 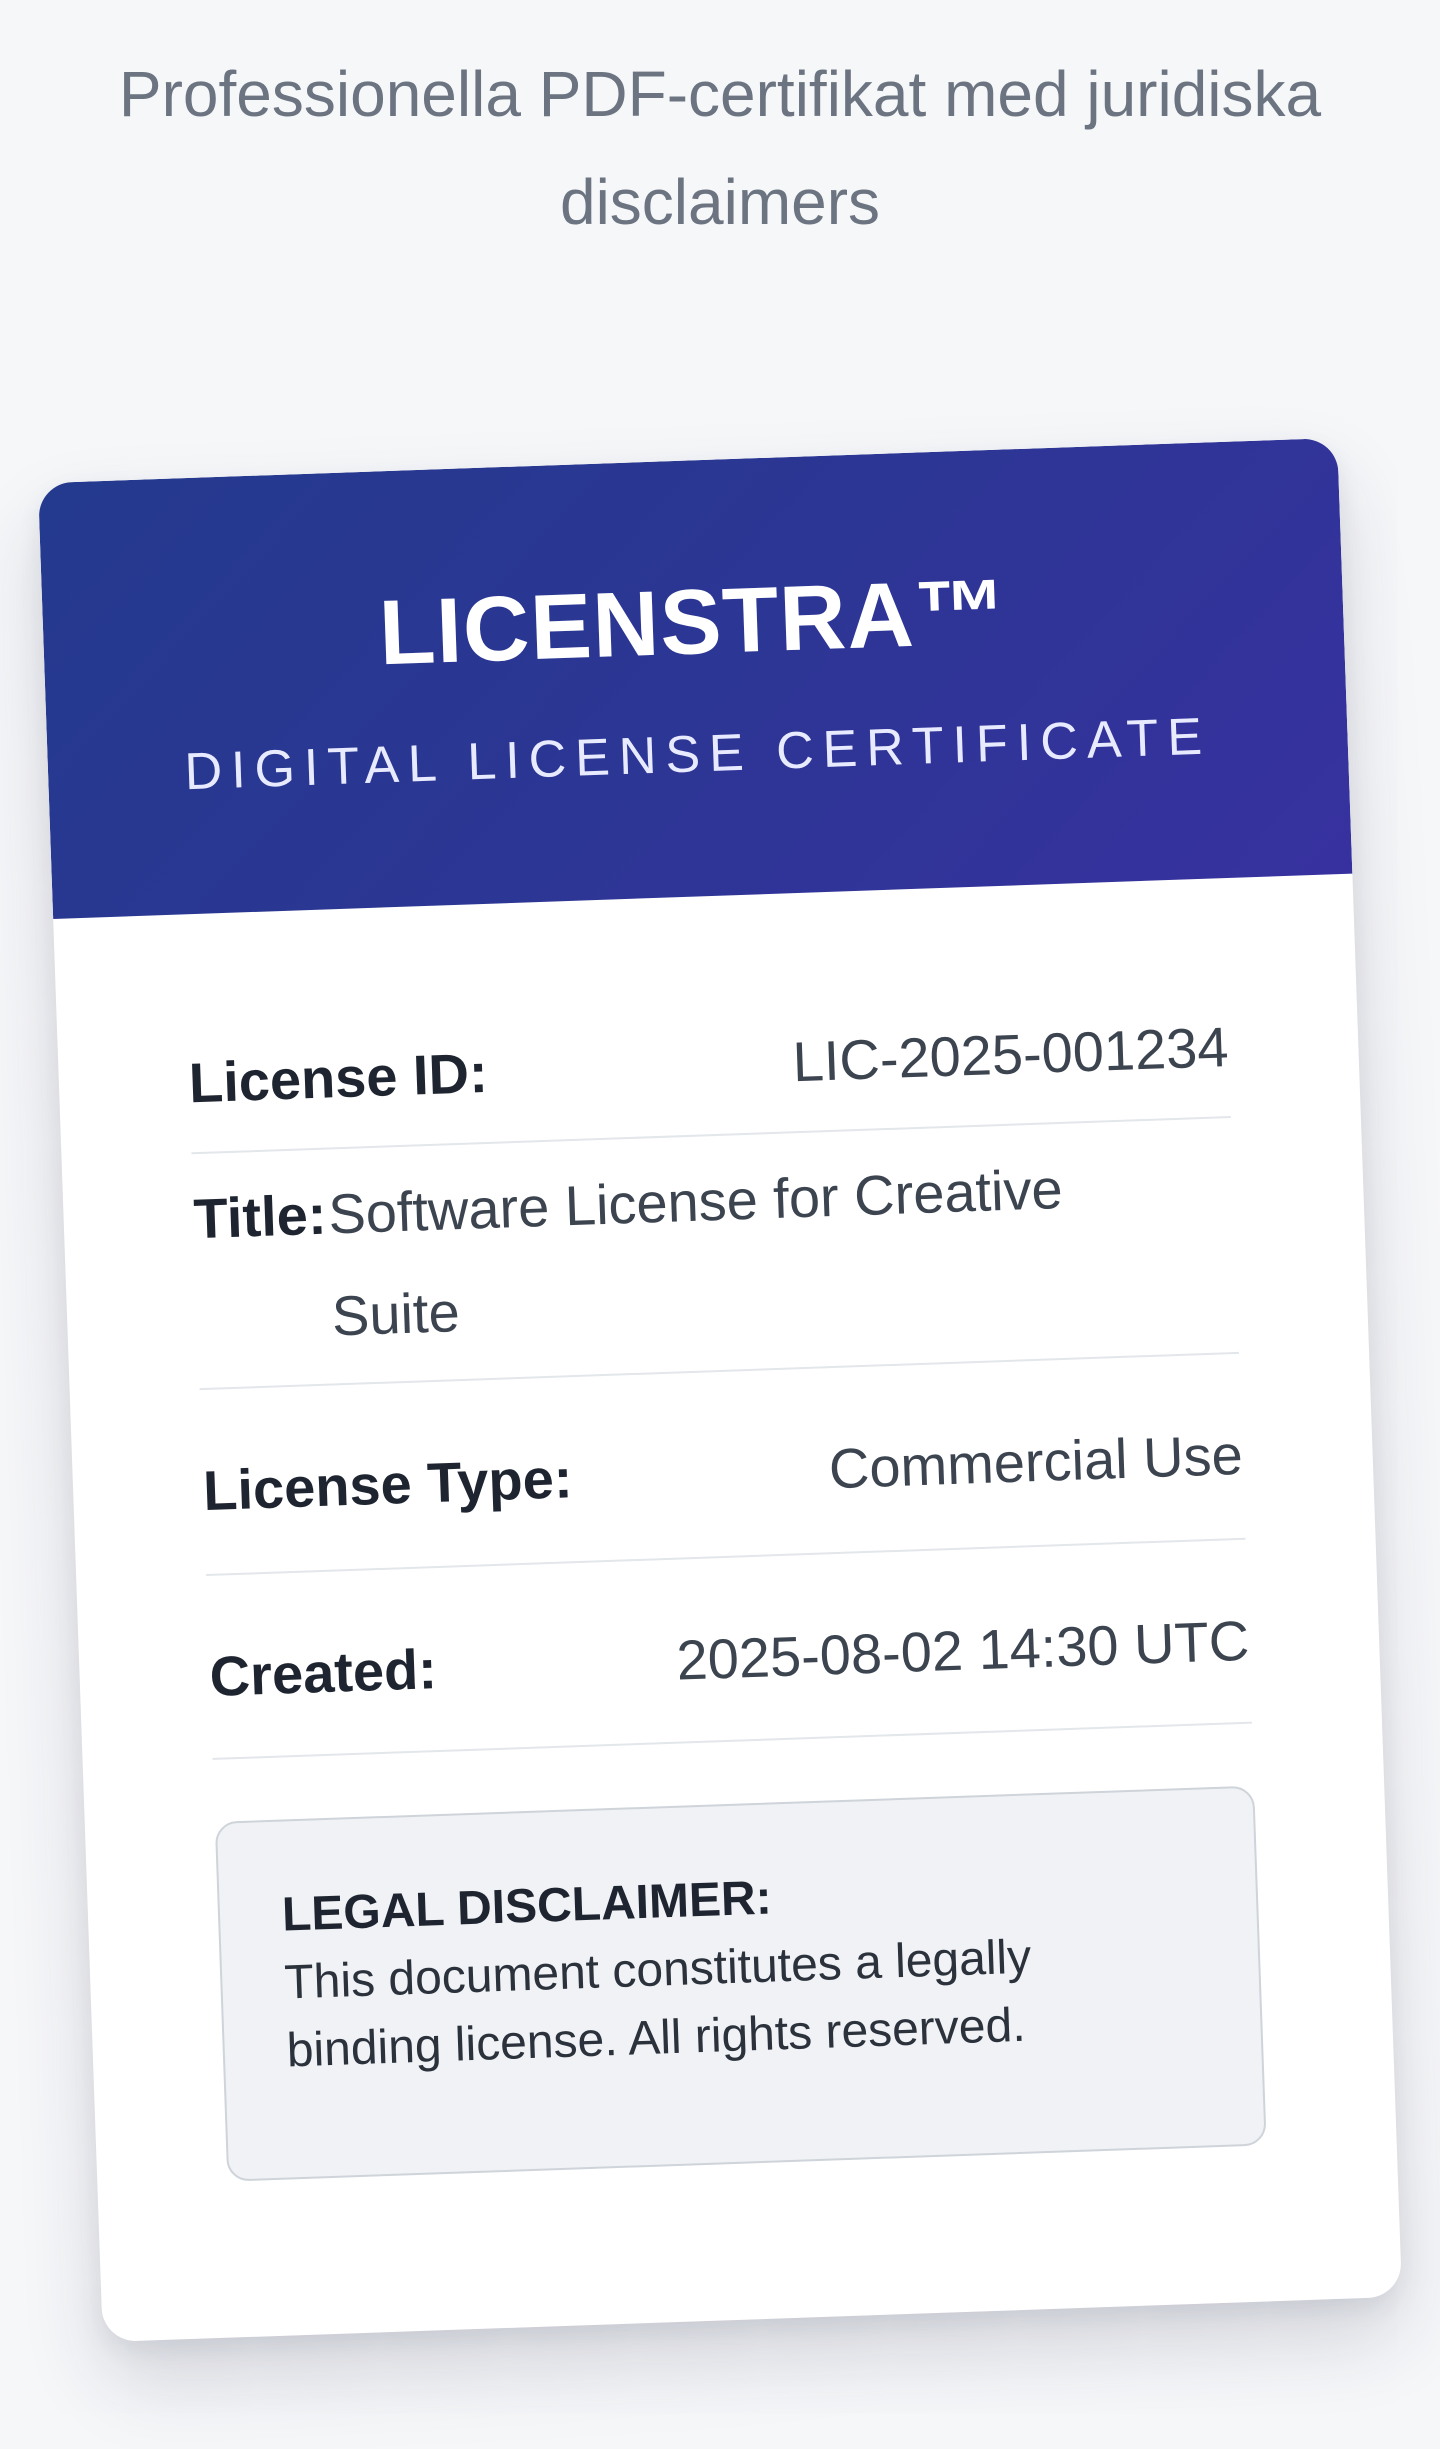 I want to click on field-row-created: Created: 2025-08-02 14:30 UTC, so click(x=729, y=1649).